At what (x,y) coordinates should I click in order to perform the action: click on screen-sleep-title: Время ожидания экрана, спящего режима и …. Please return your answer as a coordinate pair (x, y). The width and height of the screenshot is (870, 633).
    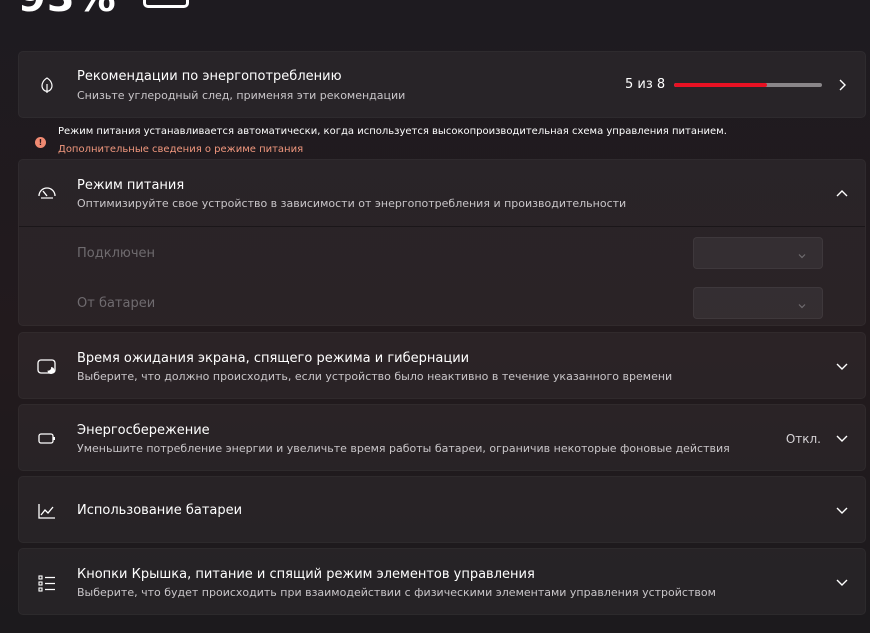
    Looking at the image, I should click on (273, 358).